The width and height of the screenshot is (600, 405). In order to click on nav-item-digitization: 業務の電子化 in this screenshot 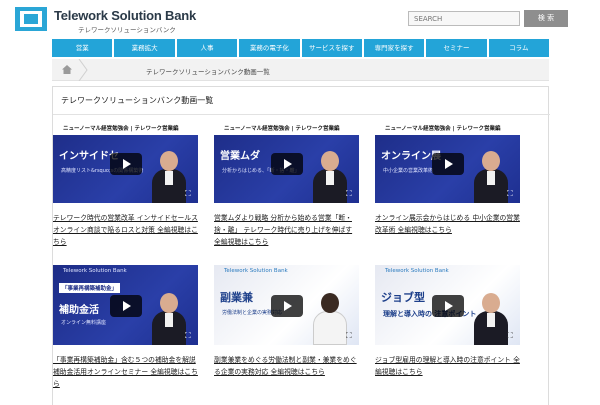, I will do `click(269, 48)`.